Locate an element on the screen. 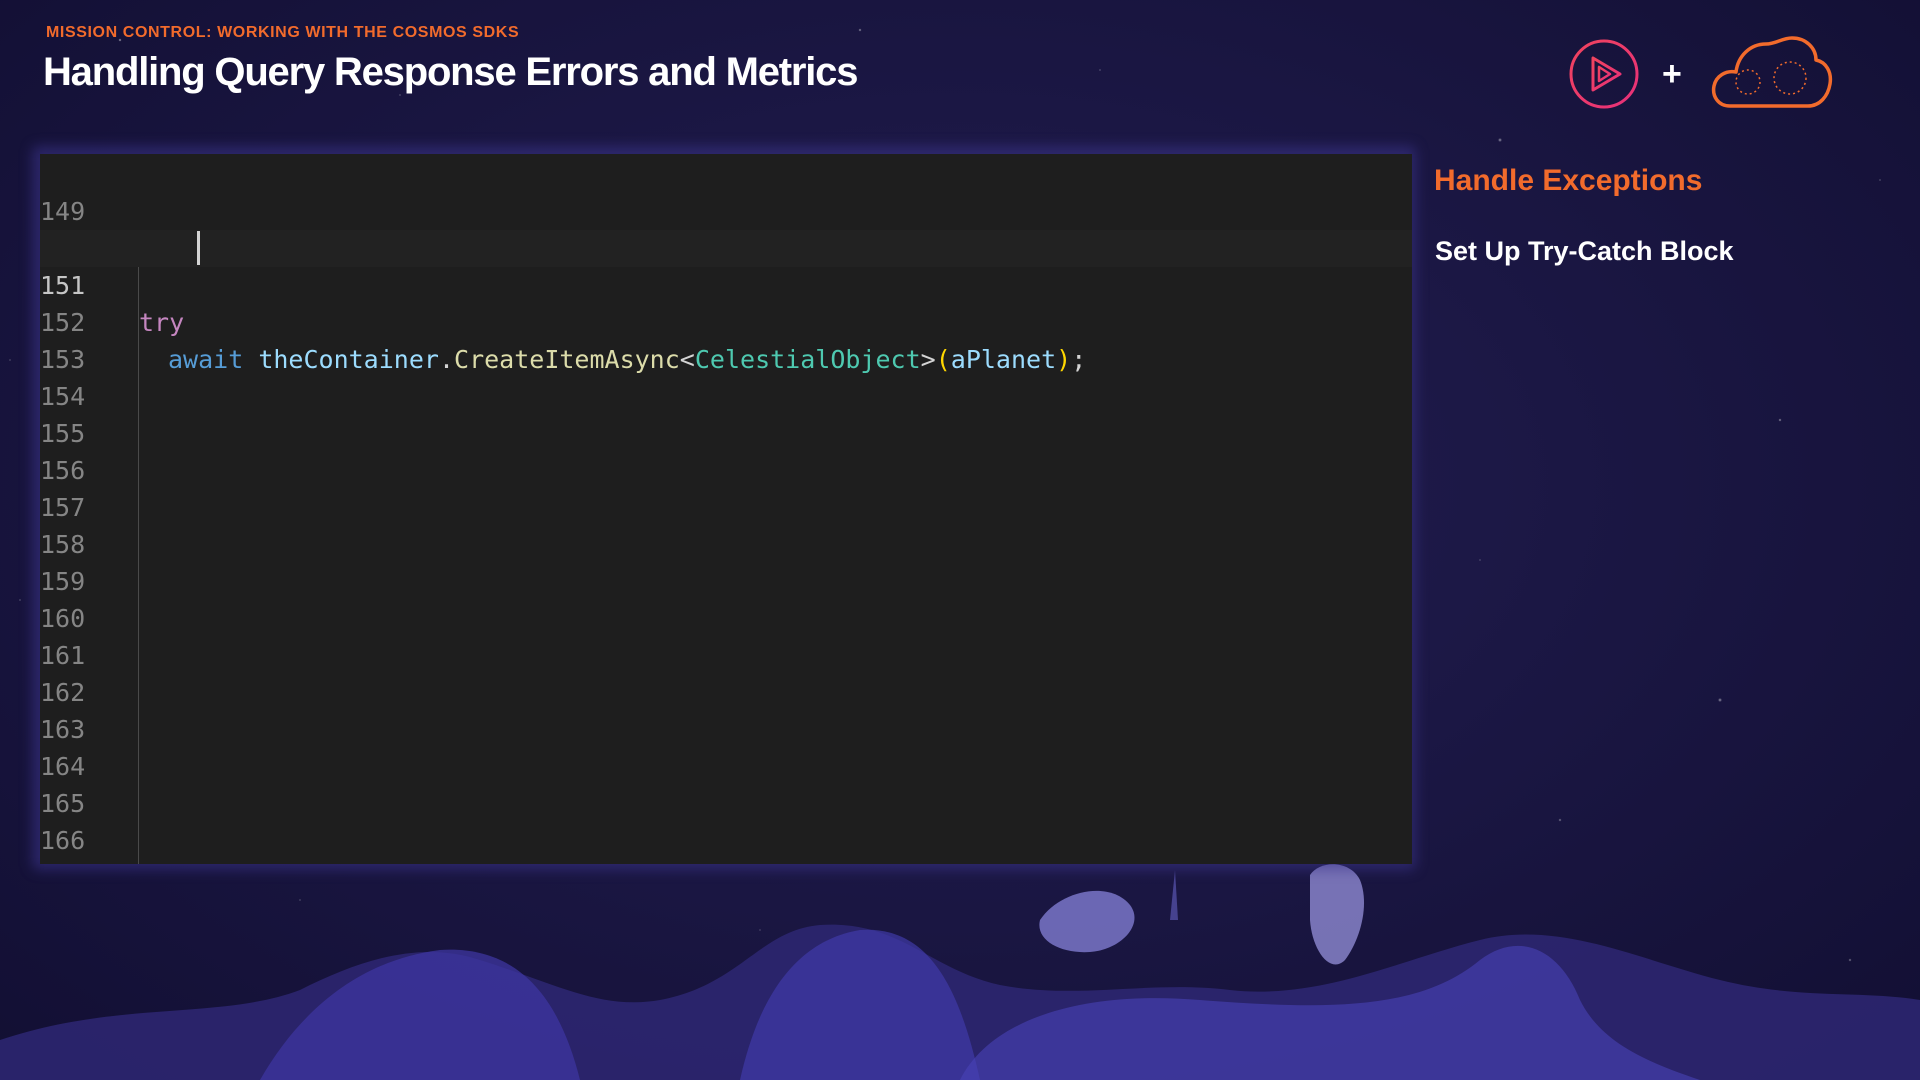 Image resolution: width=1920 pixels, height=1080 pixels. step-label: Set Up Try-Catch Block is located at coordinates (1584, 251).